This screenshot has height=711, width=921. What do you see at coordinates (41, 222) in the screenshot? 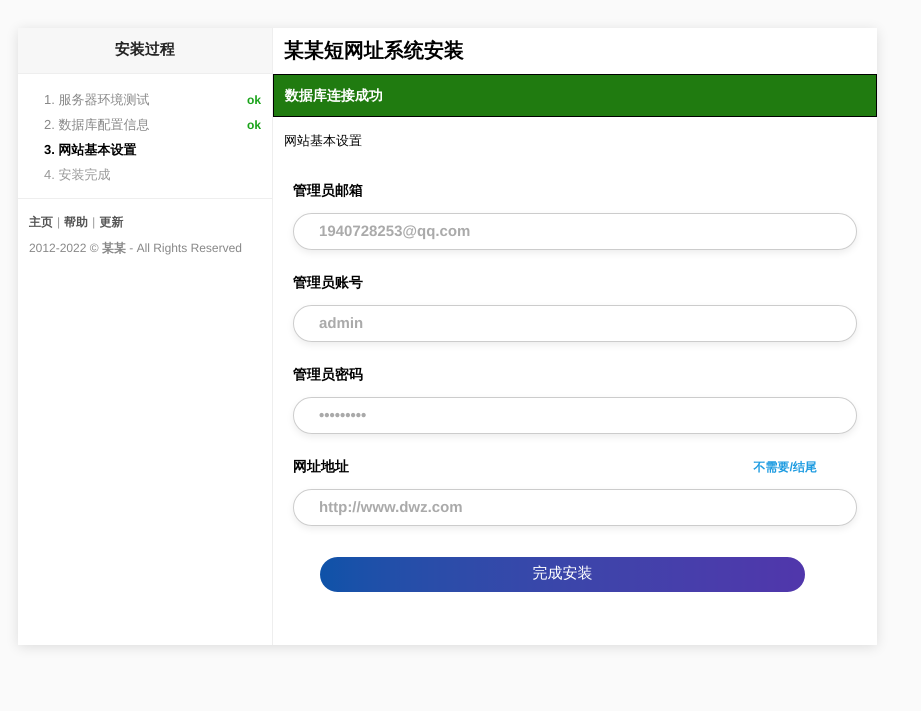
I see `footer-link: 主页` at bounding box center [41, 222].